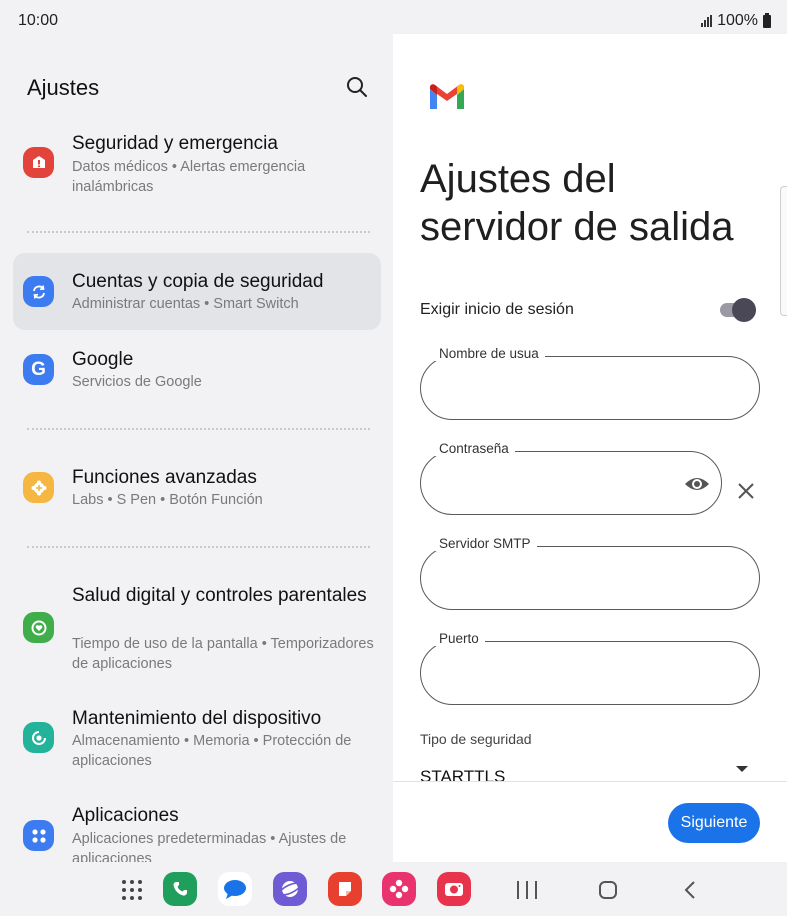  What do you see at coordinates (714, 823) in the screenshot?
I see `next-button: Siguiente` at bounding box center [714, 823].